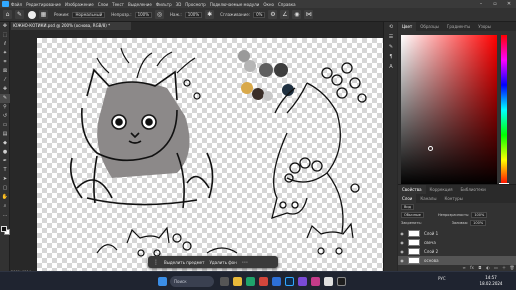 The height and width of the screenshot is (290, 516). Describe the element at coordinates (5, 197) in the screenshot. I see `hand-tool-icon: ✋` at that location.